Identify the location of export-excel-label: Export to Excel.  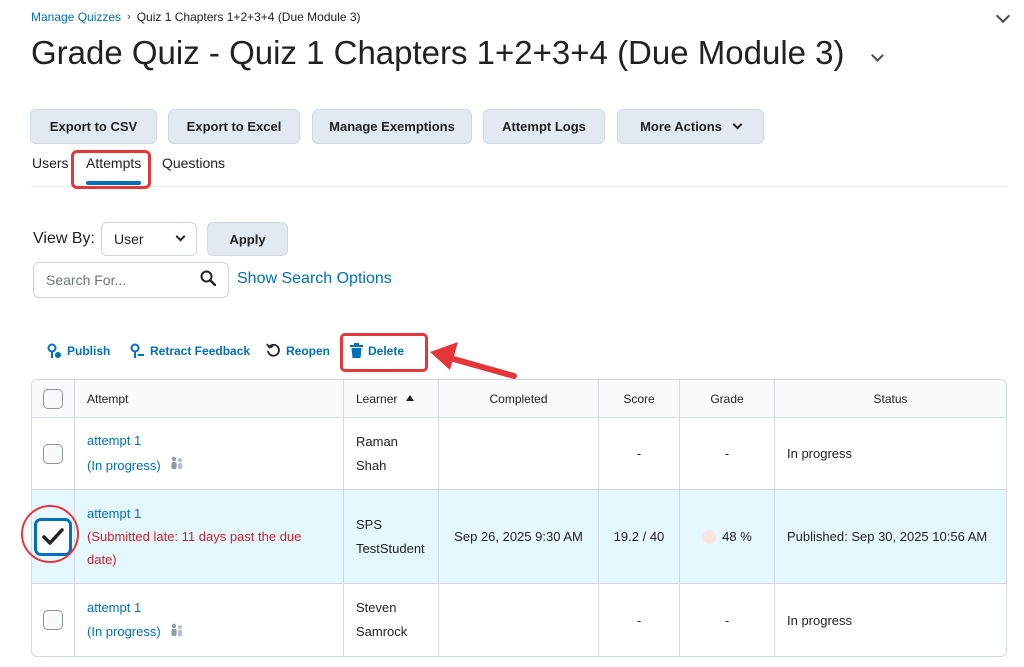
(234, 126).